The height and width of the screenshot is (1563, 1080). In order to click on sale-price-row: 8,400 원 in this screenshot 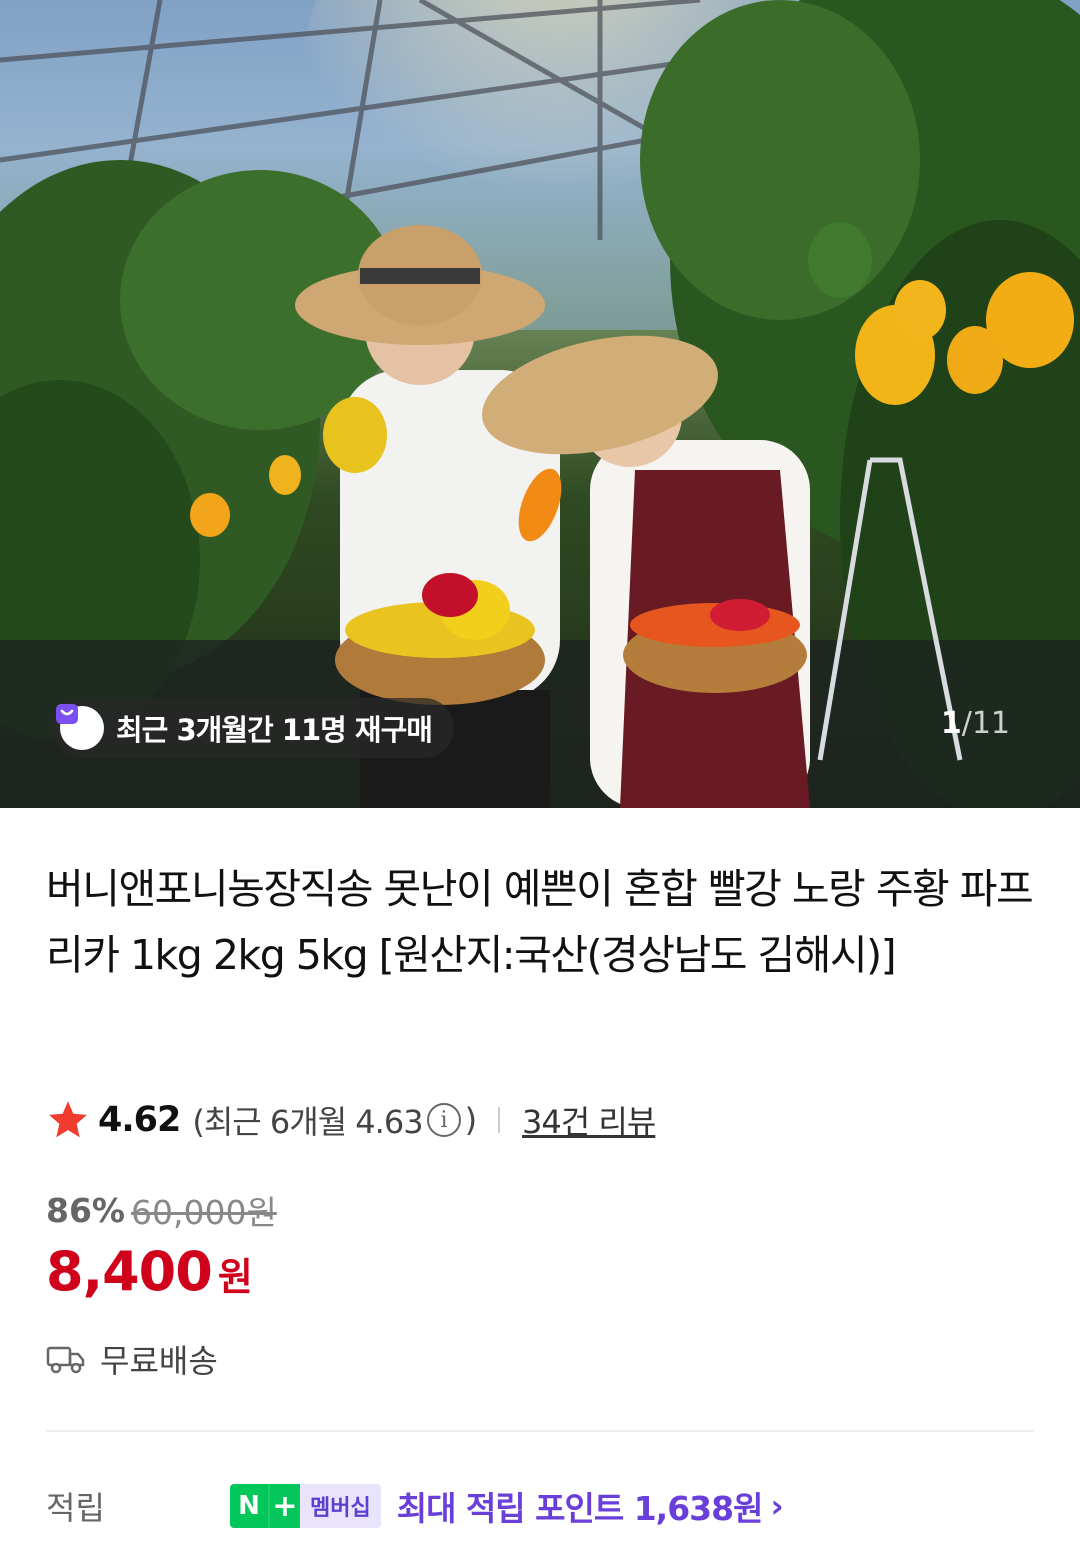, I will do `click(149, 1271)`.